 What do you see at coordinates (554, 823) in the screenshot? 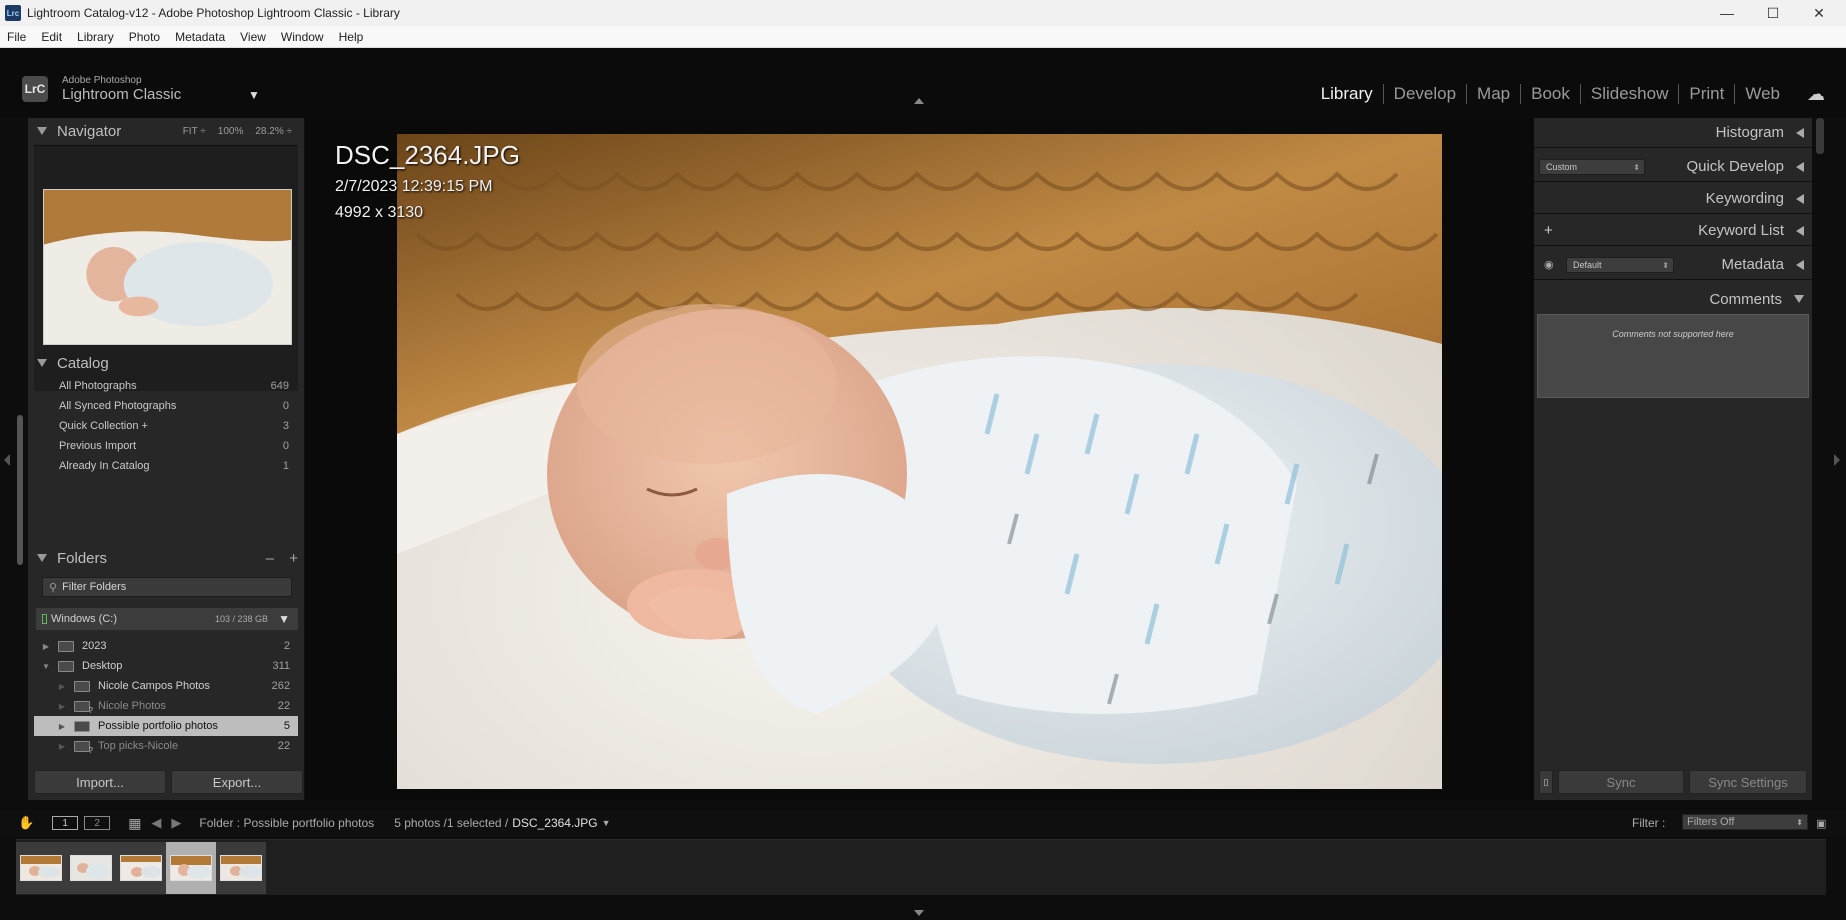
I see `current-photo-name: DSC_2364.JPG` at bounding box center [554, 823].